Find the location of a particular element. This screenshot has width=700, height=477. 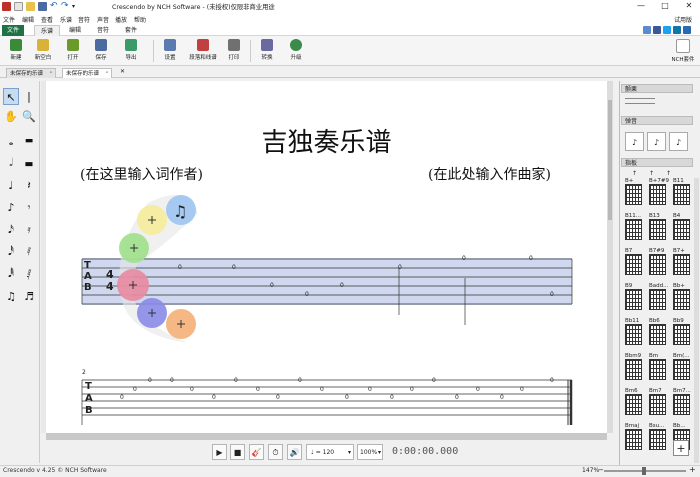

half-rest-icon: ▃ is located at coordinates (29, 162).